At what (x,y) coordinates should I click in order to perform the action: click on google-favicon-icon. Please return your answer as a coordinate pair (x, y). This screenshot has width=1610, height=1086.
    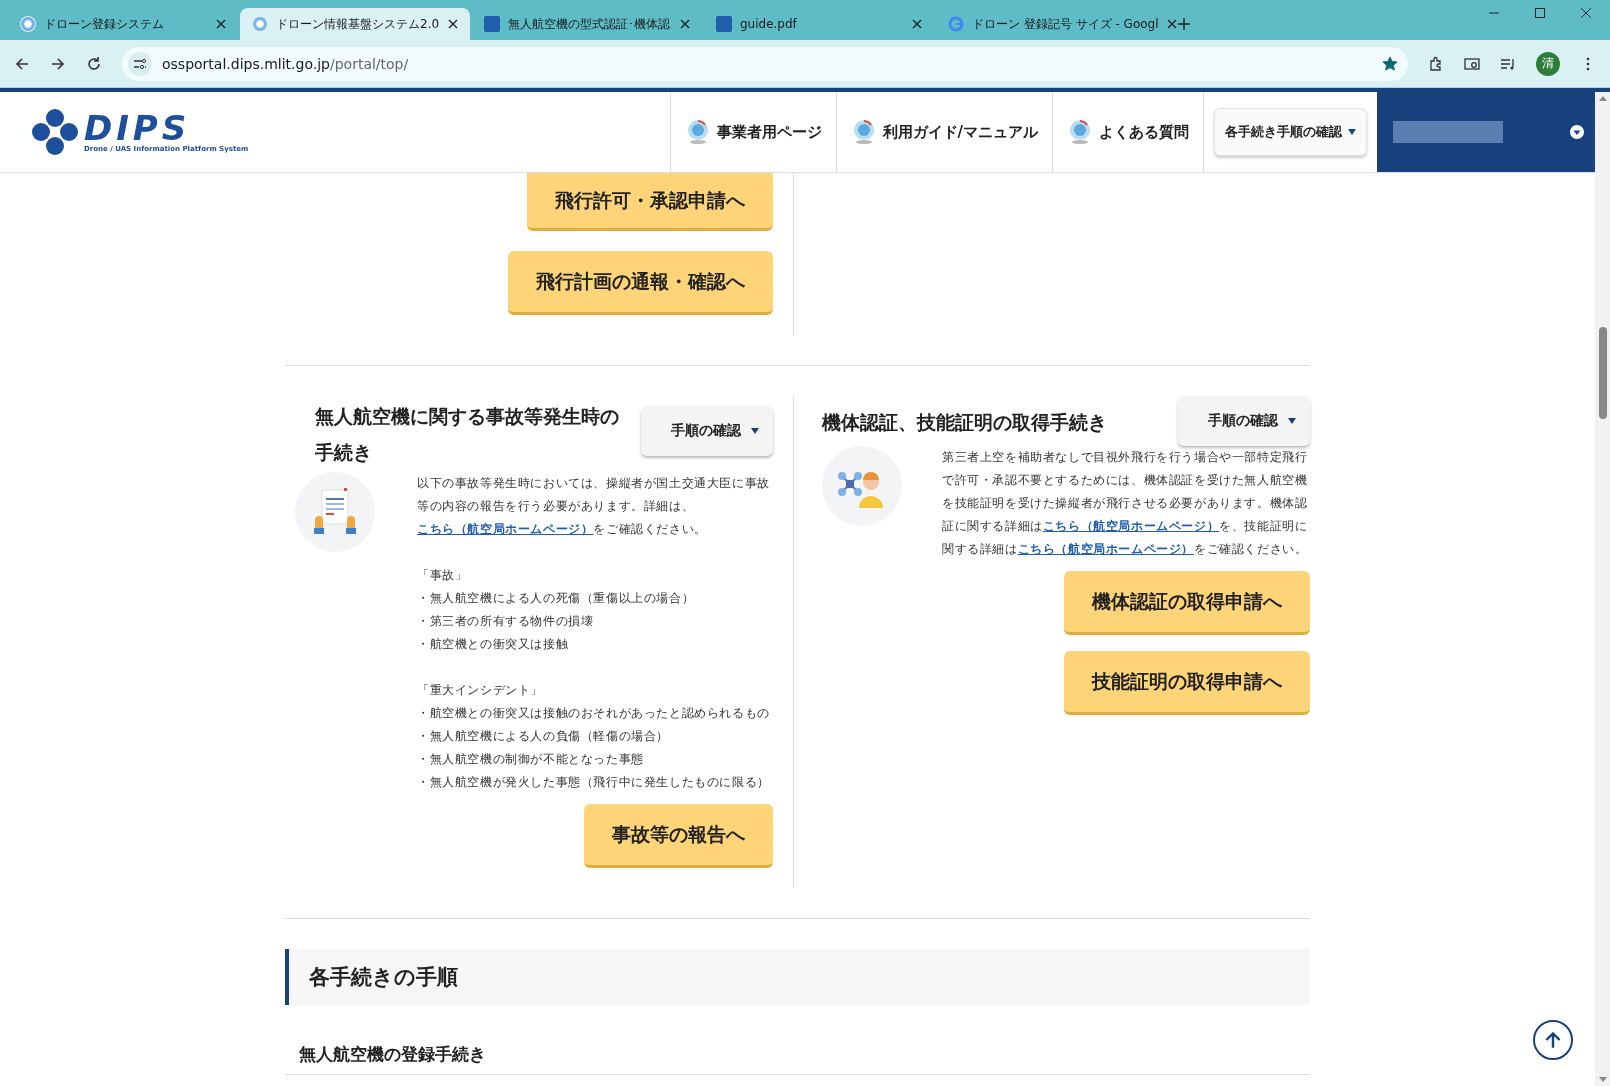
    Looking at the image, I should click on (956, 24).